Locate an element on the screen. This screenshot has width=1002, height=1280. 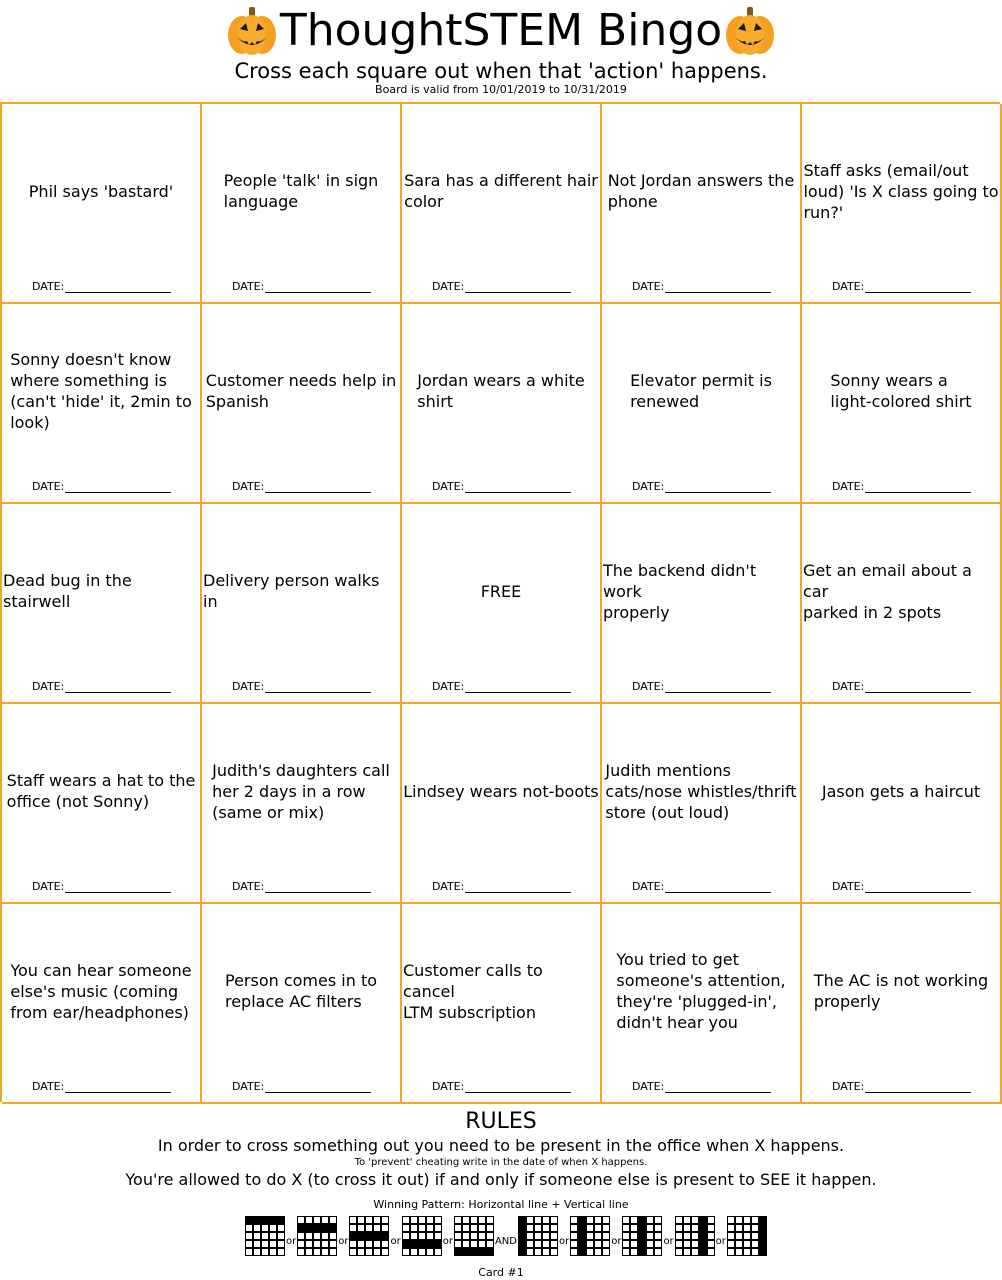
bingo-square: Delivery person walks in DATE: is located at coordinates (302, 604).